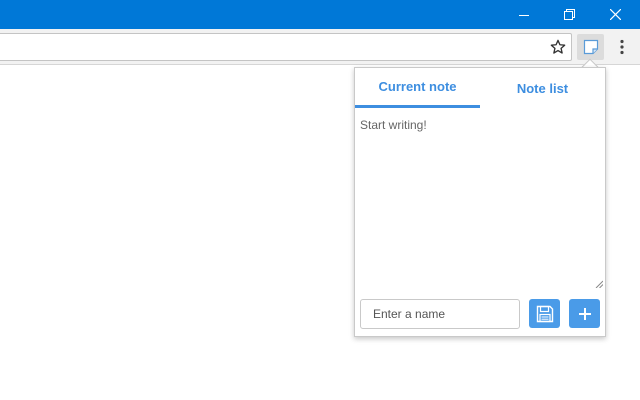 This screenshot has height=400, width=640. I want to click on restore-icon, so click(569, 14).